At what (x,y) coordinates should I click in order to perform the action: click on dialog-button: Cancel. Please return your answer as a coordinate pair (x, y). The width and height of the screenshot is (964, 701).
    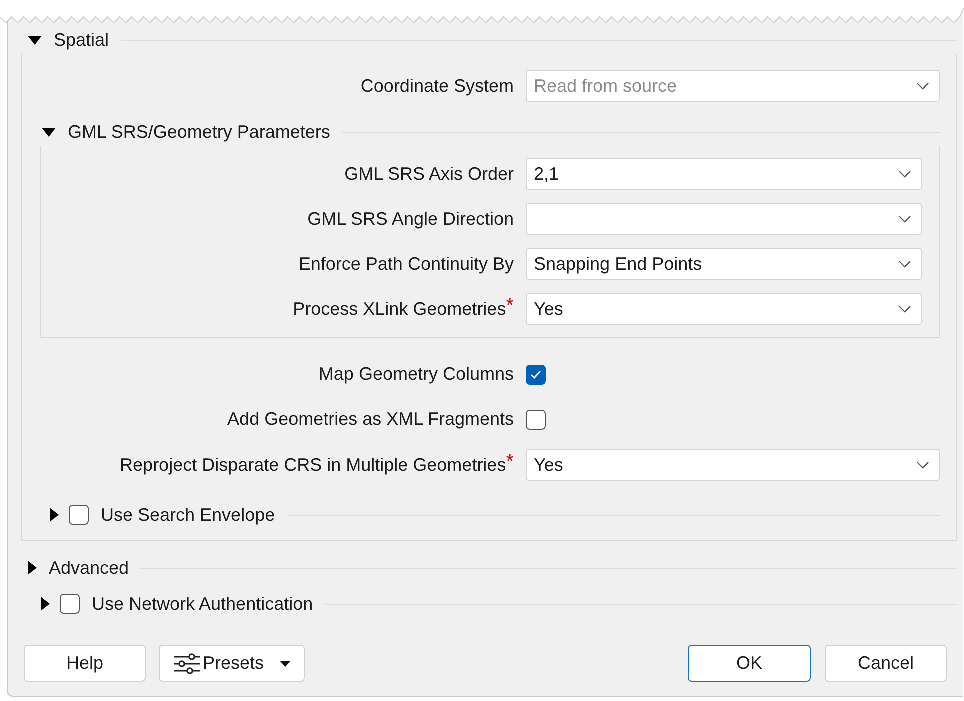
    Looking at the image, I should click on (886, 663).